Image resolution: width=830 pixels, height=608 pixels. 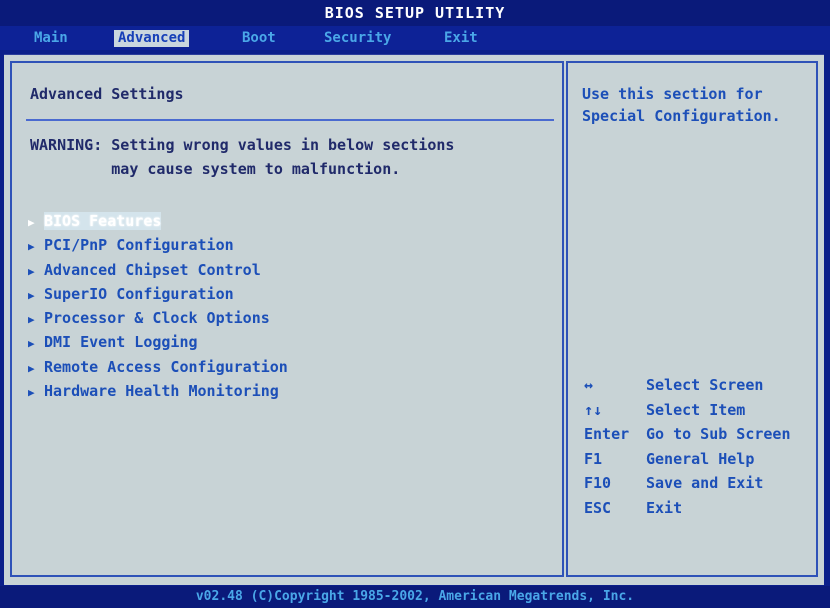 What do you see at coordinates (158, 391) in the screenshot?
I see `submenu-item-hardware-health: ▶ Hardware Health Monitoring` at bounding box center [158, 391].